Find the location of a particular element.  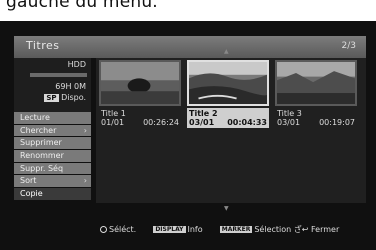

menu-item-supprimer: Supprimer is located at coordinates (52, 143).